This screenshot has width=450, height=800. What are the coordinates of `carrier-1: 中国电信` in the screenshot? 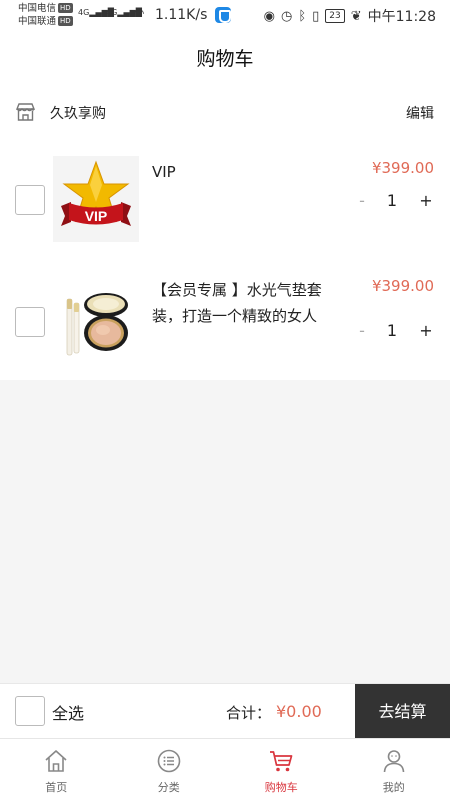 It's located at (37, 8).